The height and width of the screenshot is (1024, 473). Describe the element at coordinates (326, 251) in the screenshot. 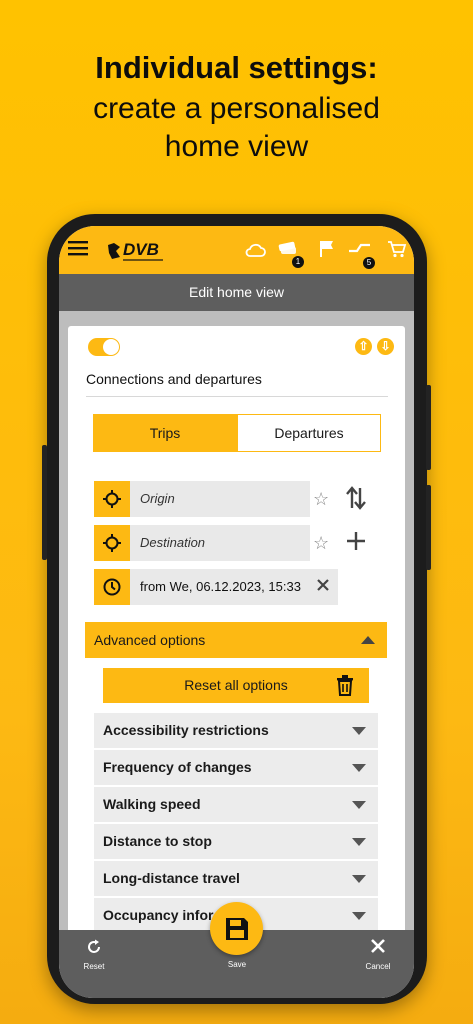

I see `flag-icon` at that location.